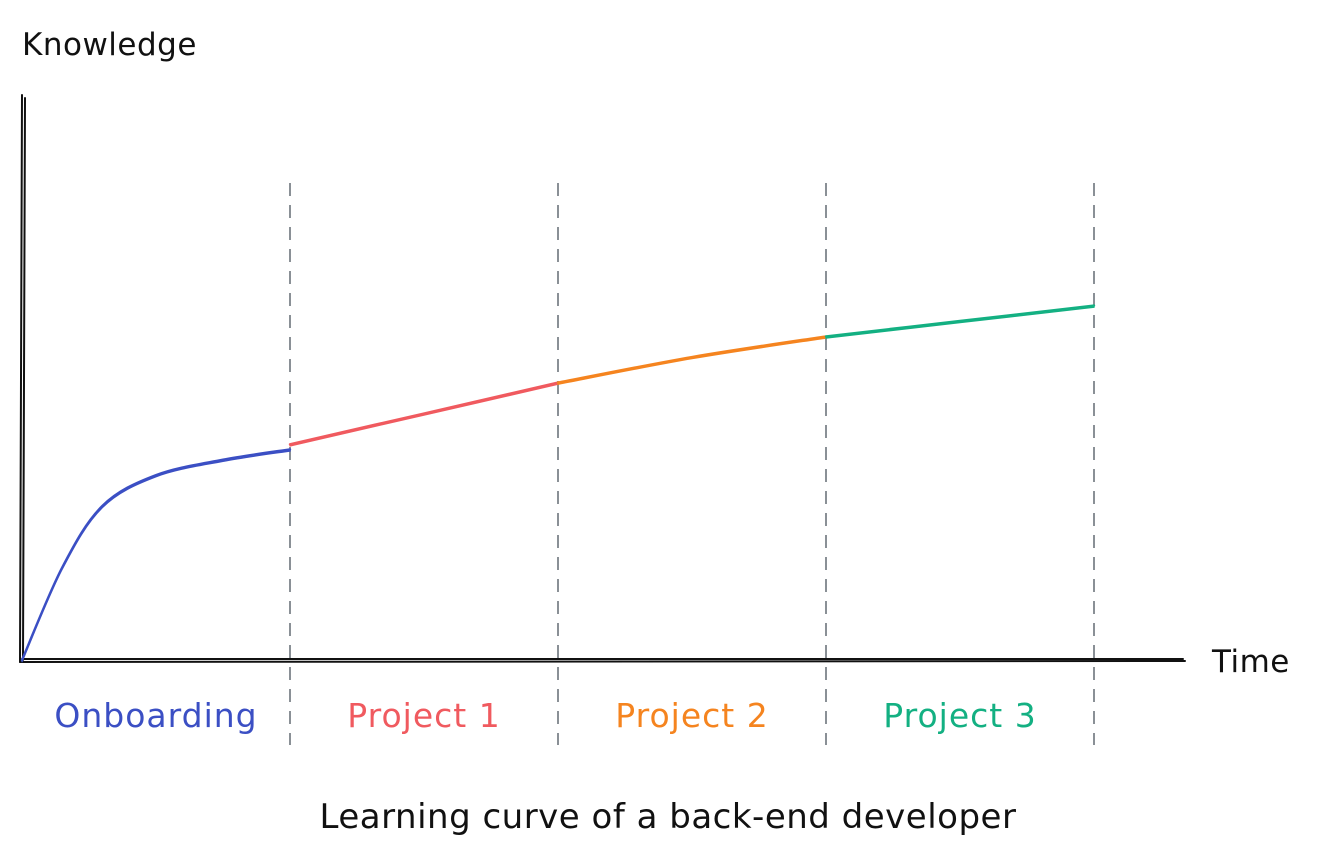 This screenshot has width=1320, height=859. What do you see at coordinates (668, 817) in the screenshot?
I see `chart-title: Learning curve of a back-end developer` at bounding box center [668, 817].